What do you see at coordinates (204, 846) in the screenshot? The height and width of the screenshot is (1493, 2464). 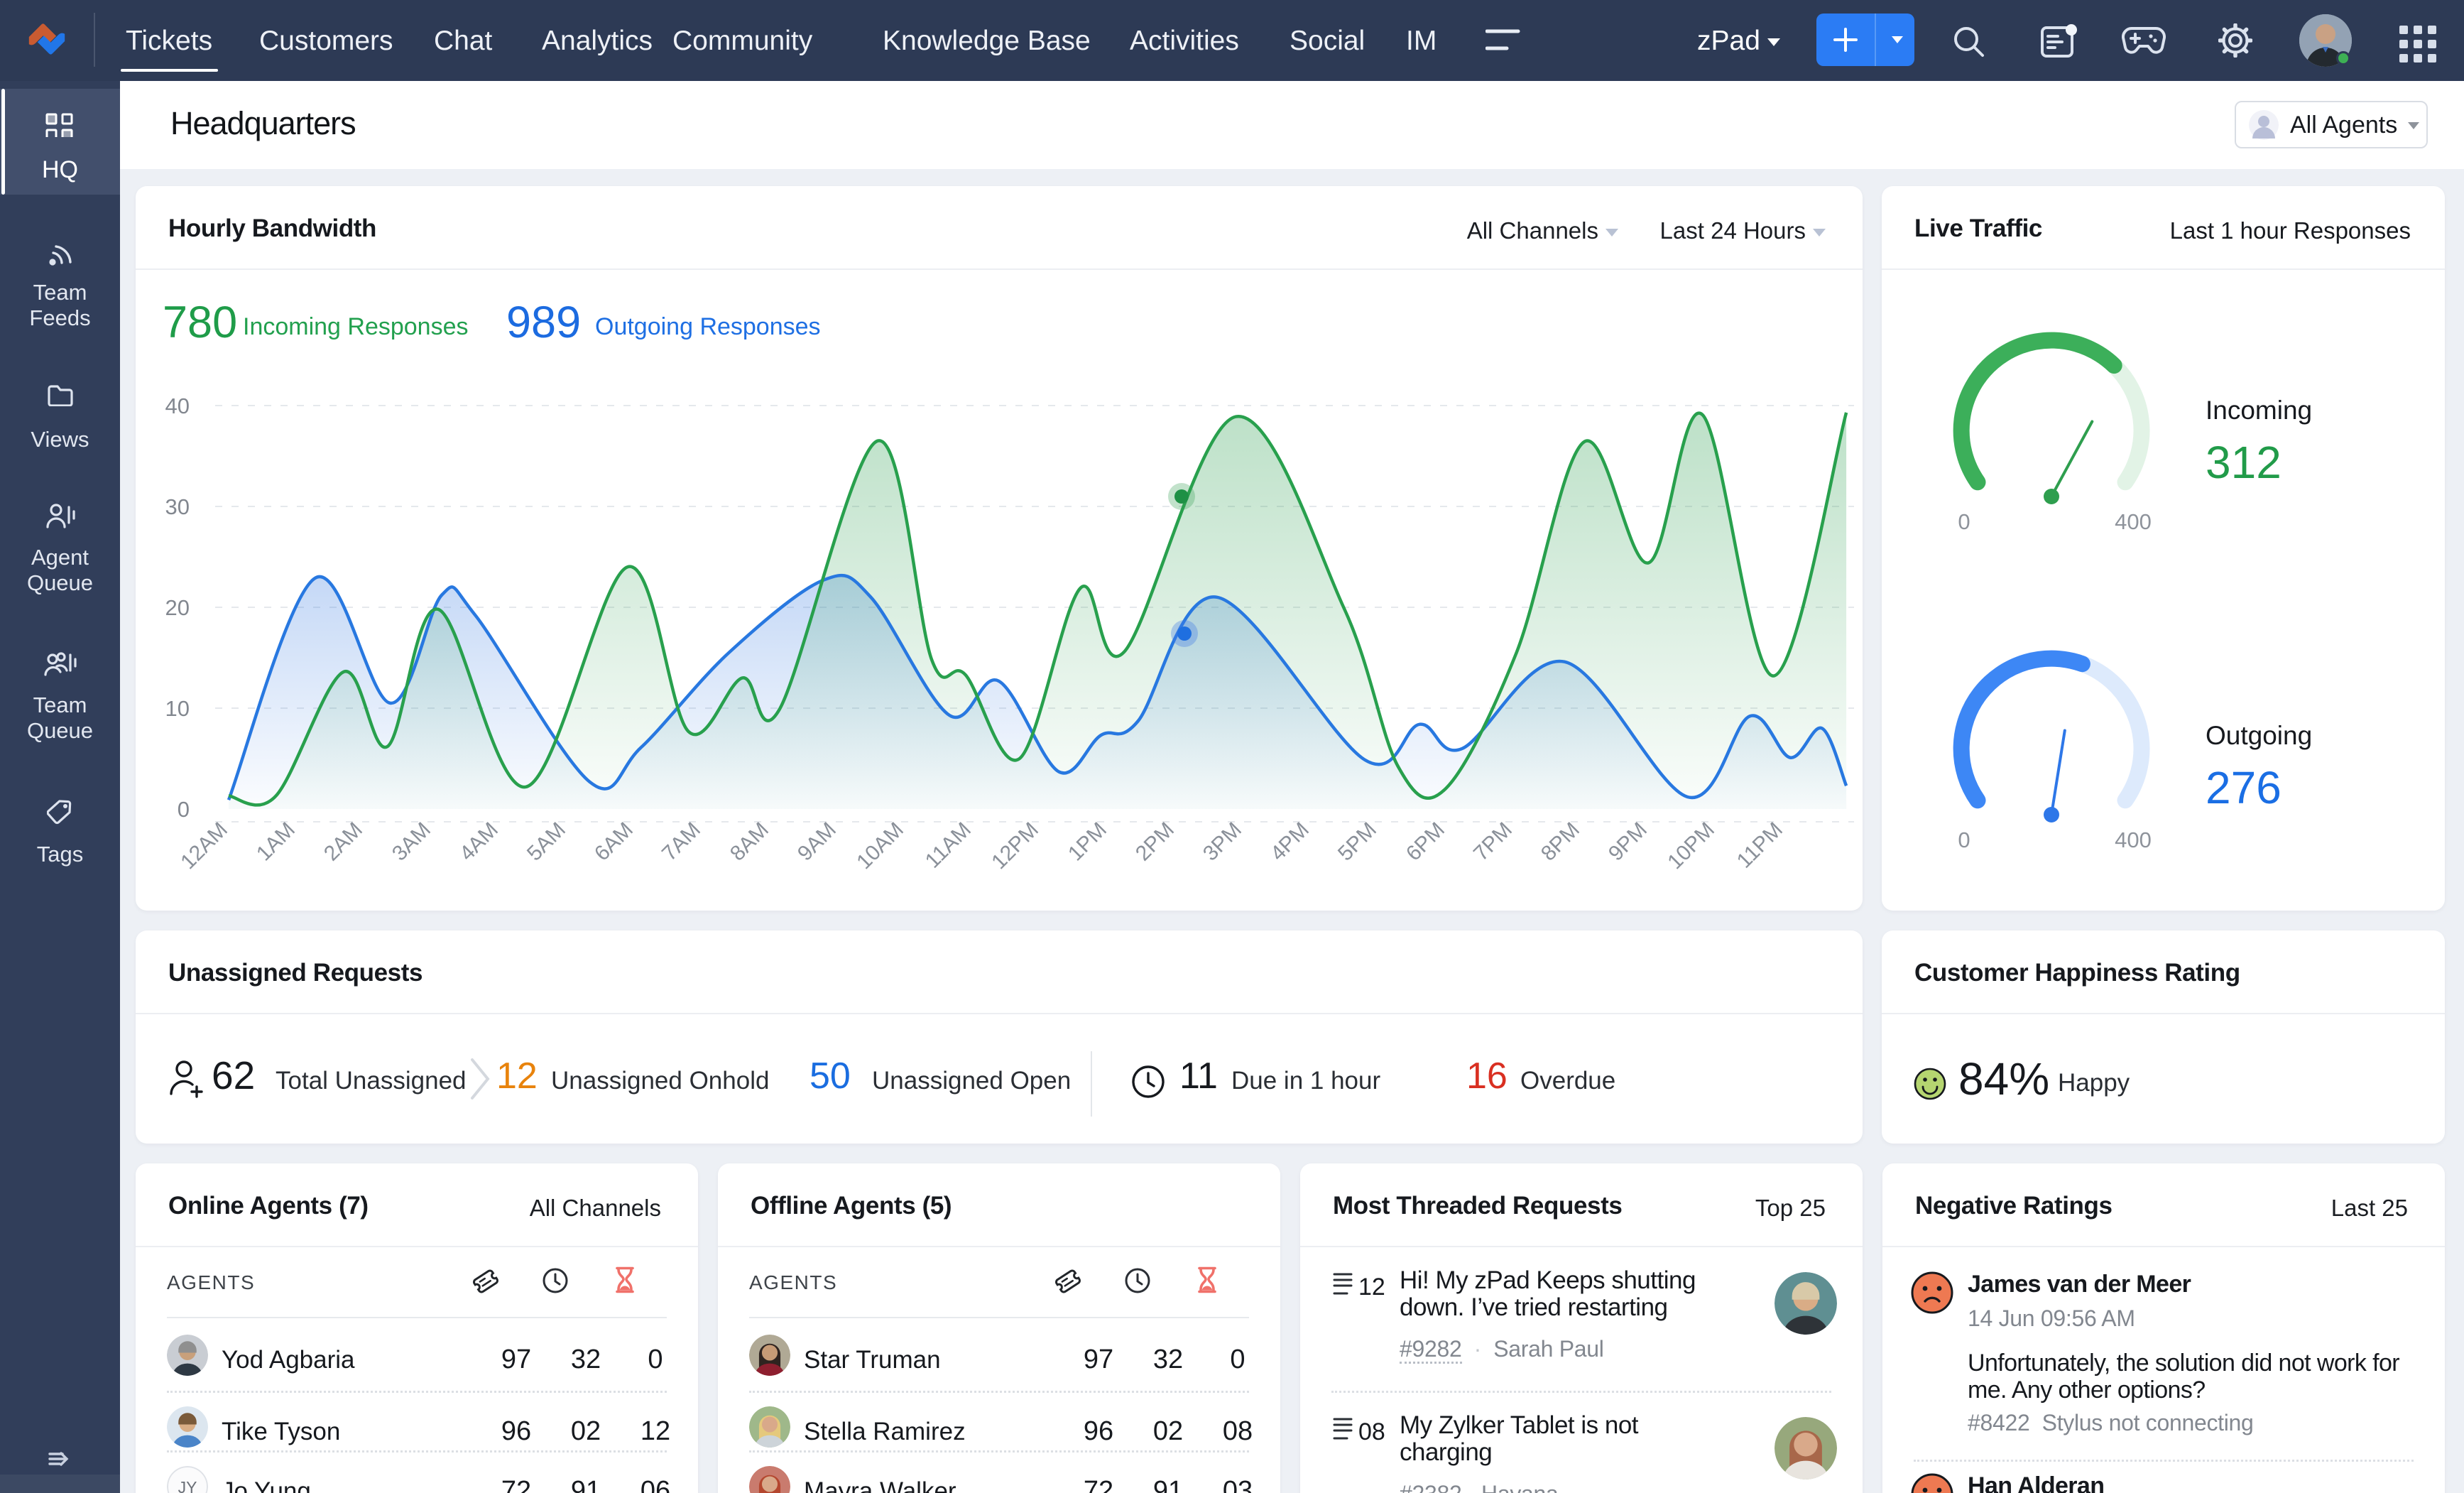 I see `svg-text: 12AM` at bounding box center [204, 846].